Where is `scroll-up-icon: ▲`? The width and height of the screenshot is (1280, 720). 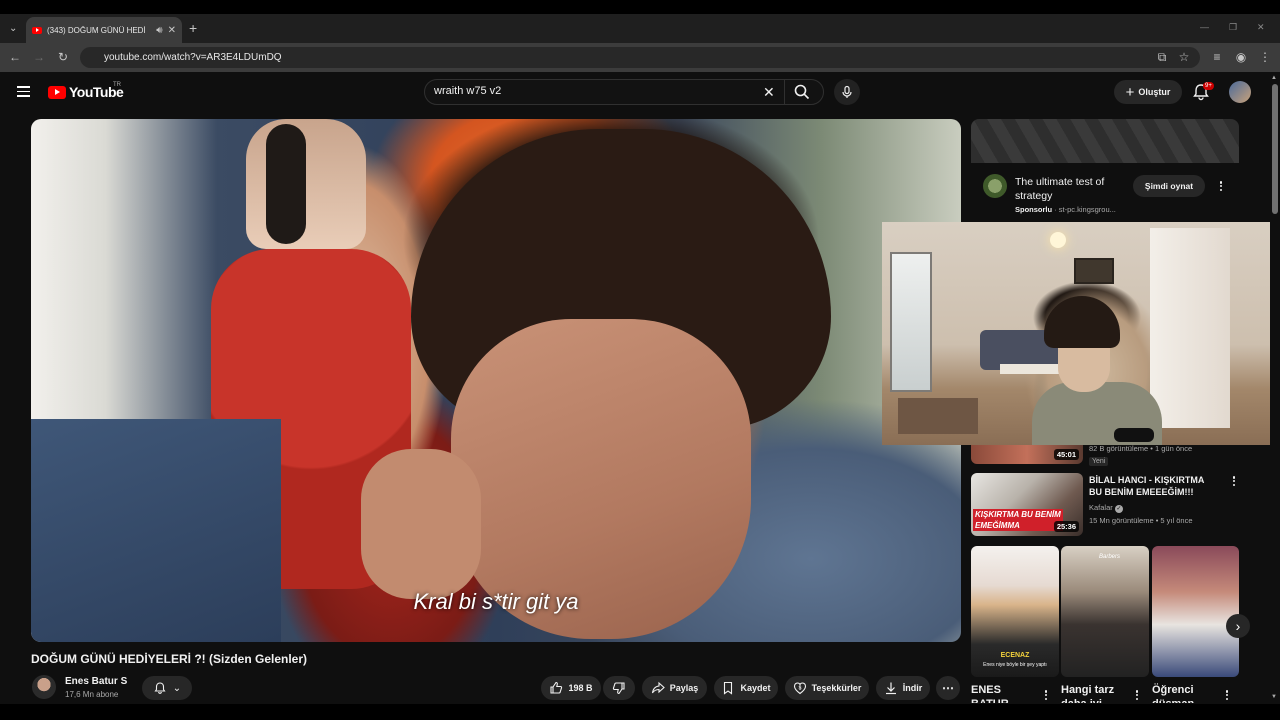
scroll-up-icon: ▲ is located at coordinates (1274, 78).